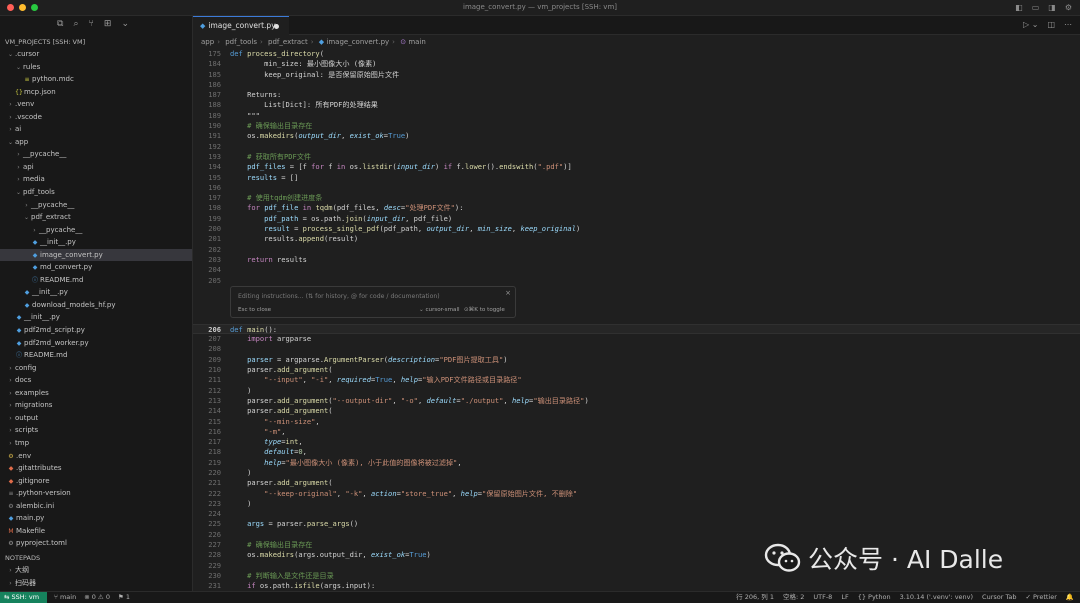 The image size is (1080, 603). What do you see at coordinates (636, 442) in the screenshot?
I see `code-line: 217 type=int,` at bounding box center [636, 442].